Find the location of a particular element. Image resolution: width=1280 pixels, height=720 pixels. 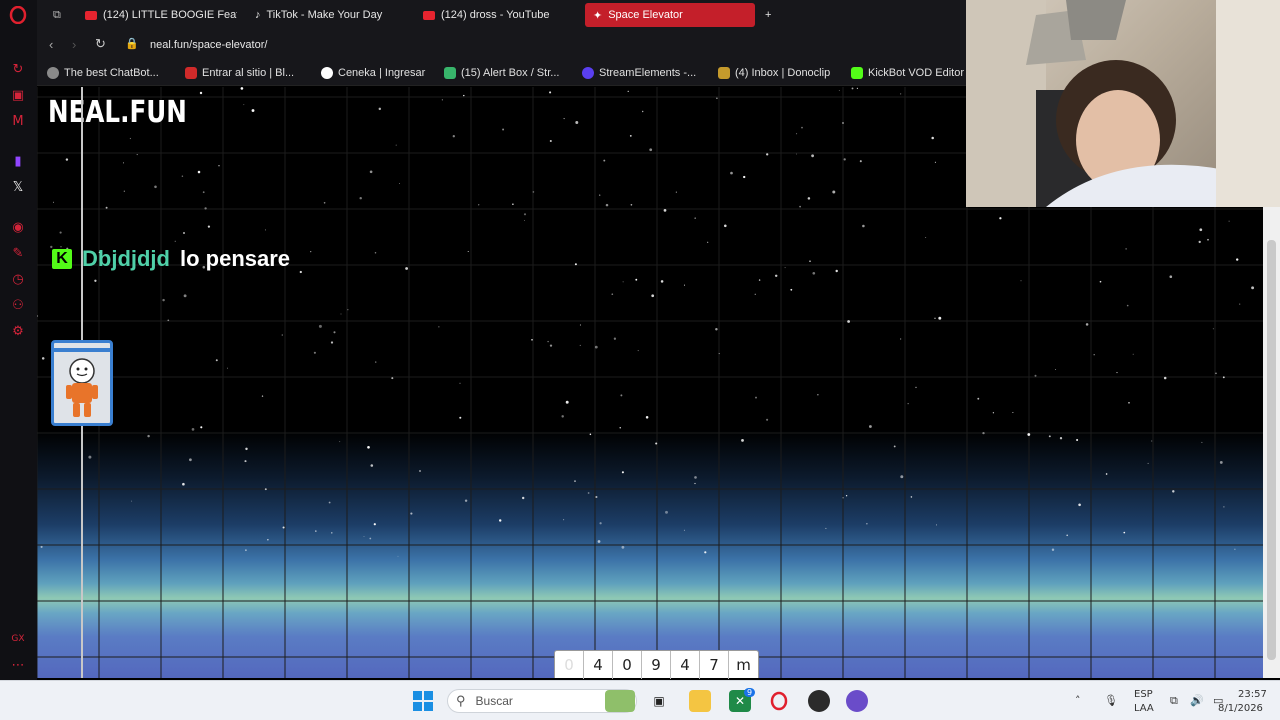

task-view-icon: ▣ is located at coordinates (659, 701).